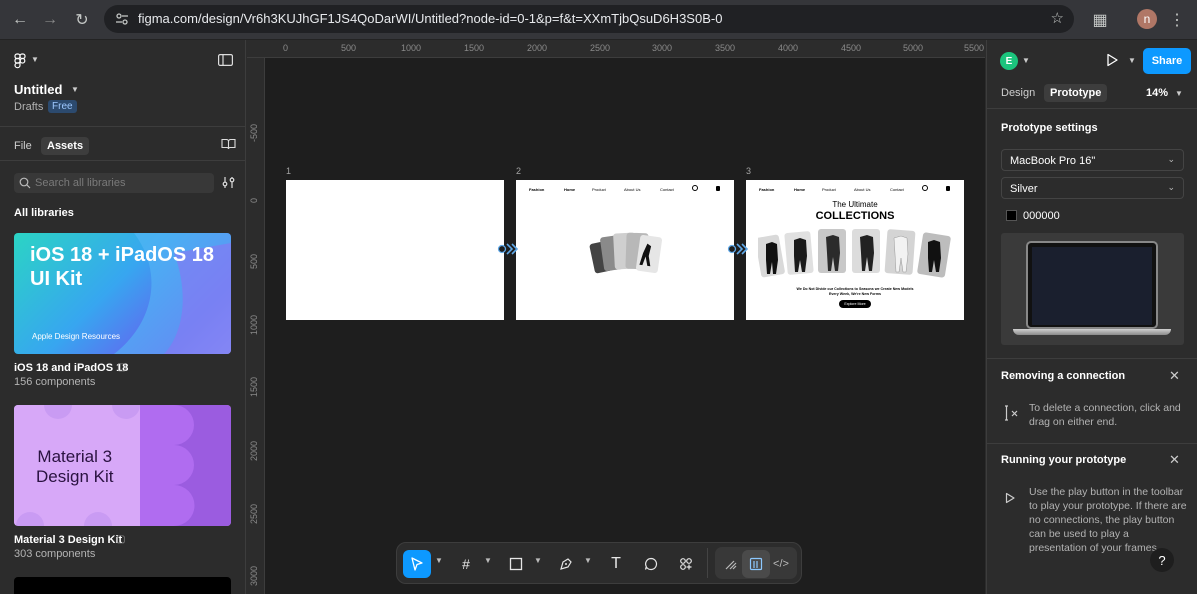  What do you see at coordinates (1011, 413) in the screenshot?
I see `remove-connection-icon` at bounding box center [1011, 413].